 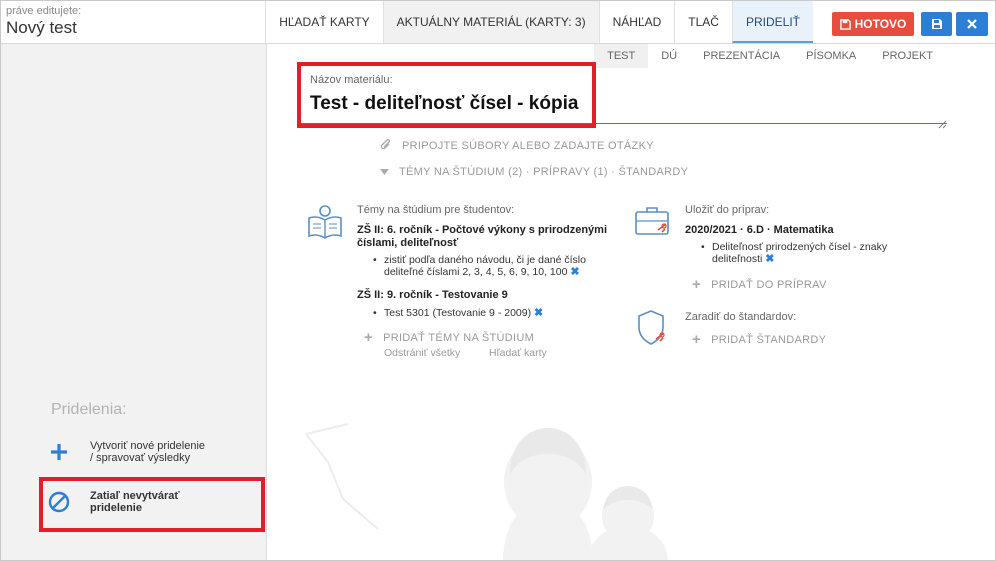 I want to click on done-button: HOTOVO, so click(x=873, y=24).